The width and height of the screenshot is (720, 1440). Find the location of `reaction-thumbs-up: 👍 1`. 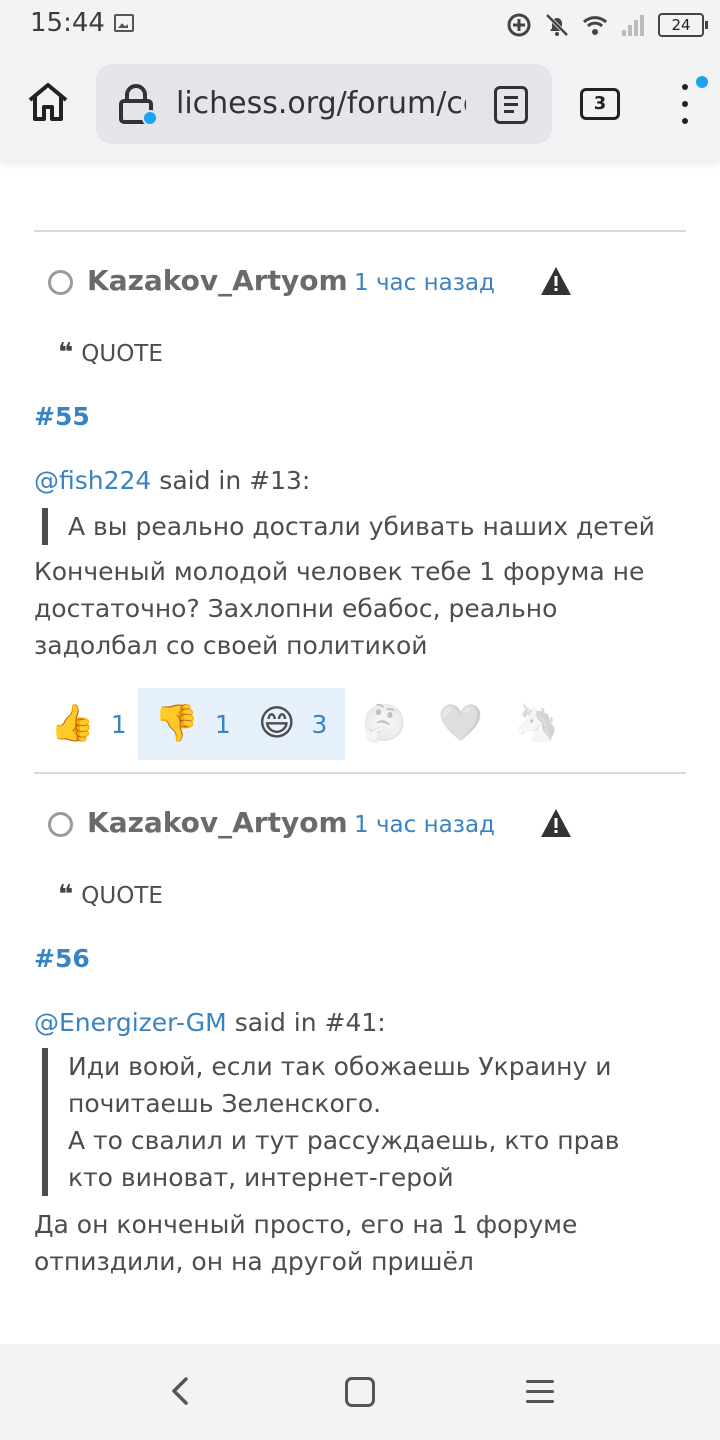

reaction-thumbs-up: 👍 1 is located at coordinates (88, 724).